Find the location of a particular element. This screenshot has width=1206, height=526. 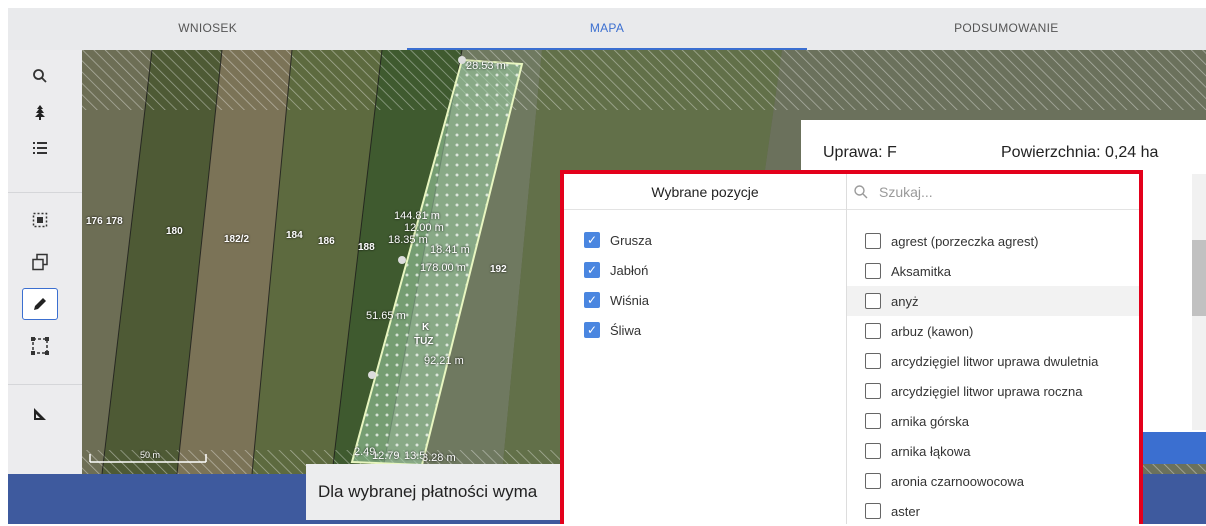

option-item: Aksamitka is located at coordinates (993, 271).